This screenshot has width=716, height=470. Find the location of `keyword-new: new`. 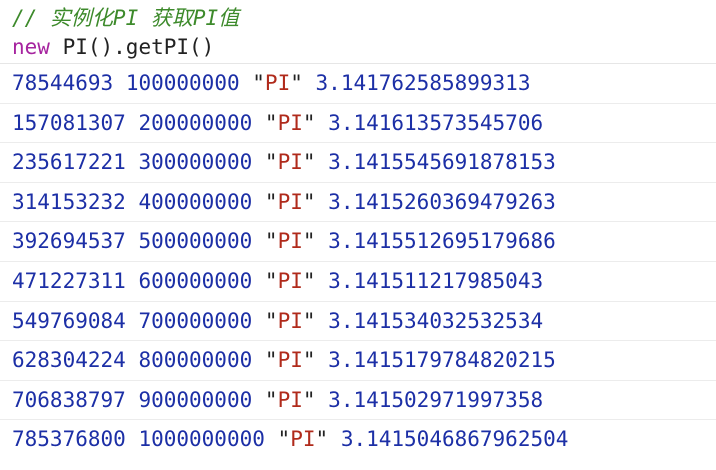

keyword-new: new is located at coordinates (31, 47).